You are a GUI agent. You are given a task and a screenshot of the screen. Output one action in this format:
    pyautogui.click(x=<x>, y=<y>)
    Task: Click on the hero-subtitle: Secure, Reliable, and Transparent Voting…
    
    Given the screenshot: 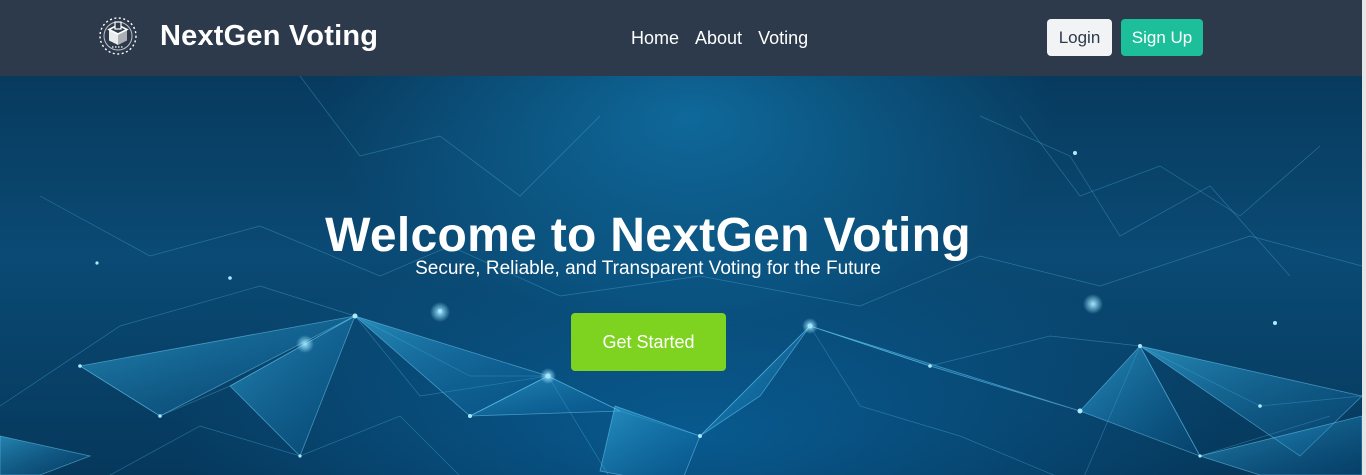 What is the action you would take?
    pyautogui.click(x=648, y=268)
    